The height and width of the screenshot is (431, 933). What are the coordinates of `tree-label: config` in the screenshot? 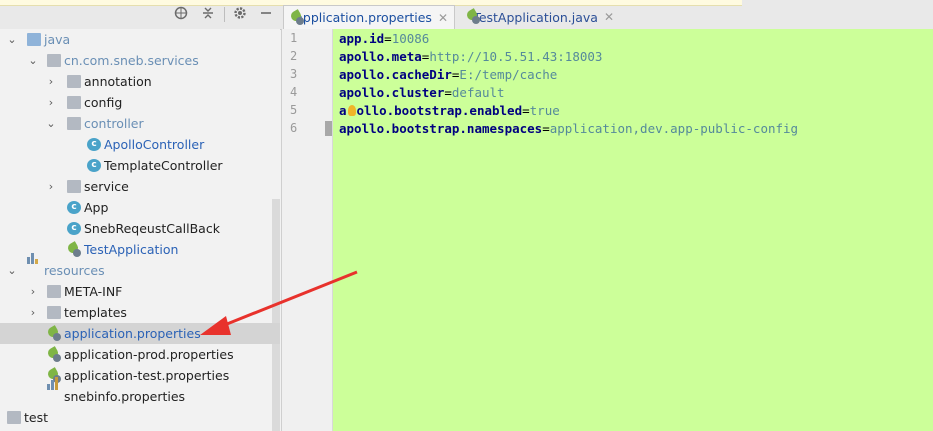 It's located at (103, 102).